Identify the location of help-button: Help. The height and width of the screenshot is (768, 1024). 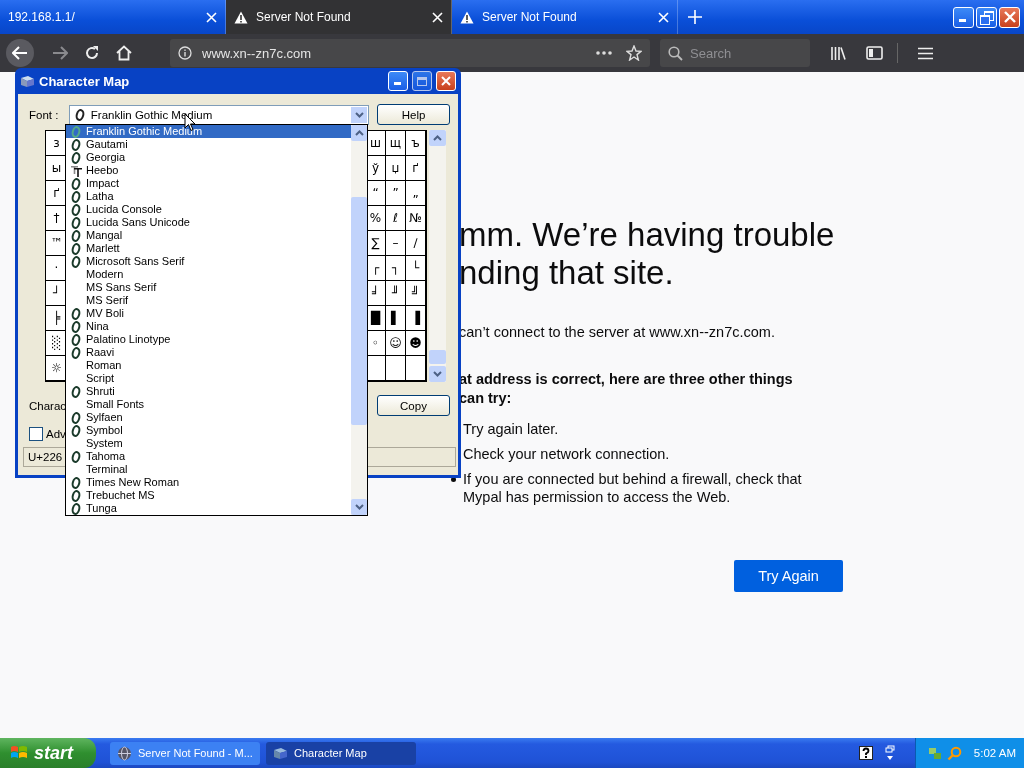
(413, 114).